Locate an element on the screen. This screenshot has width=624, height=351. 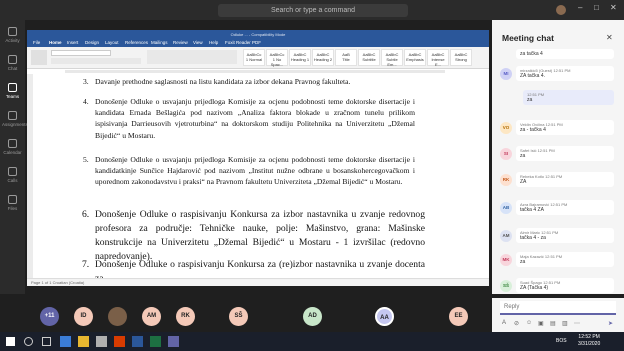
rail-files: Files is located at coordinates (12, 205).